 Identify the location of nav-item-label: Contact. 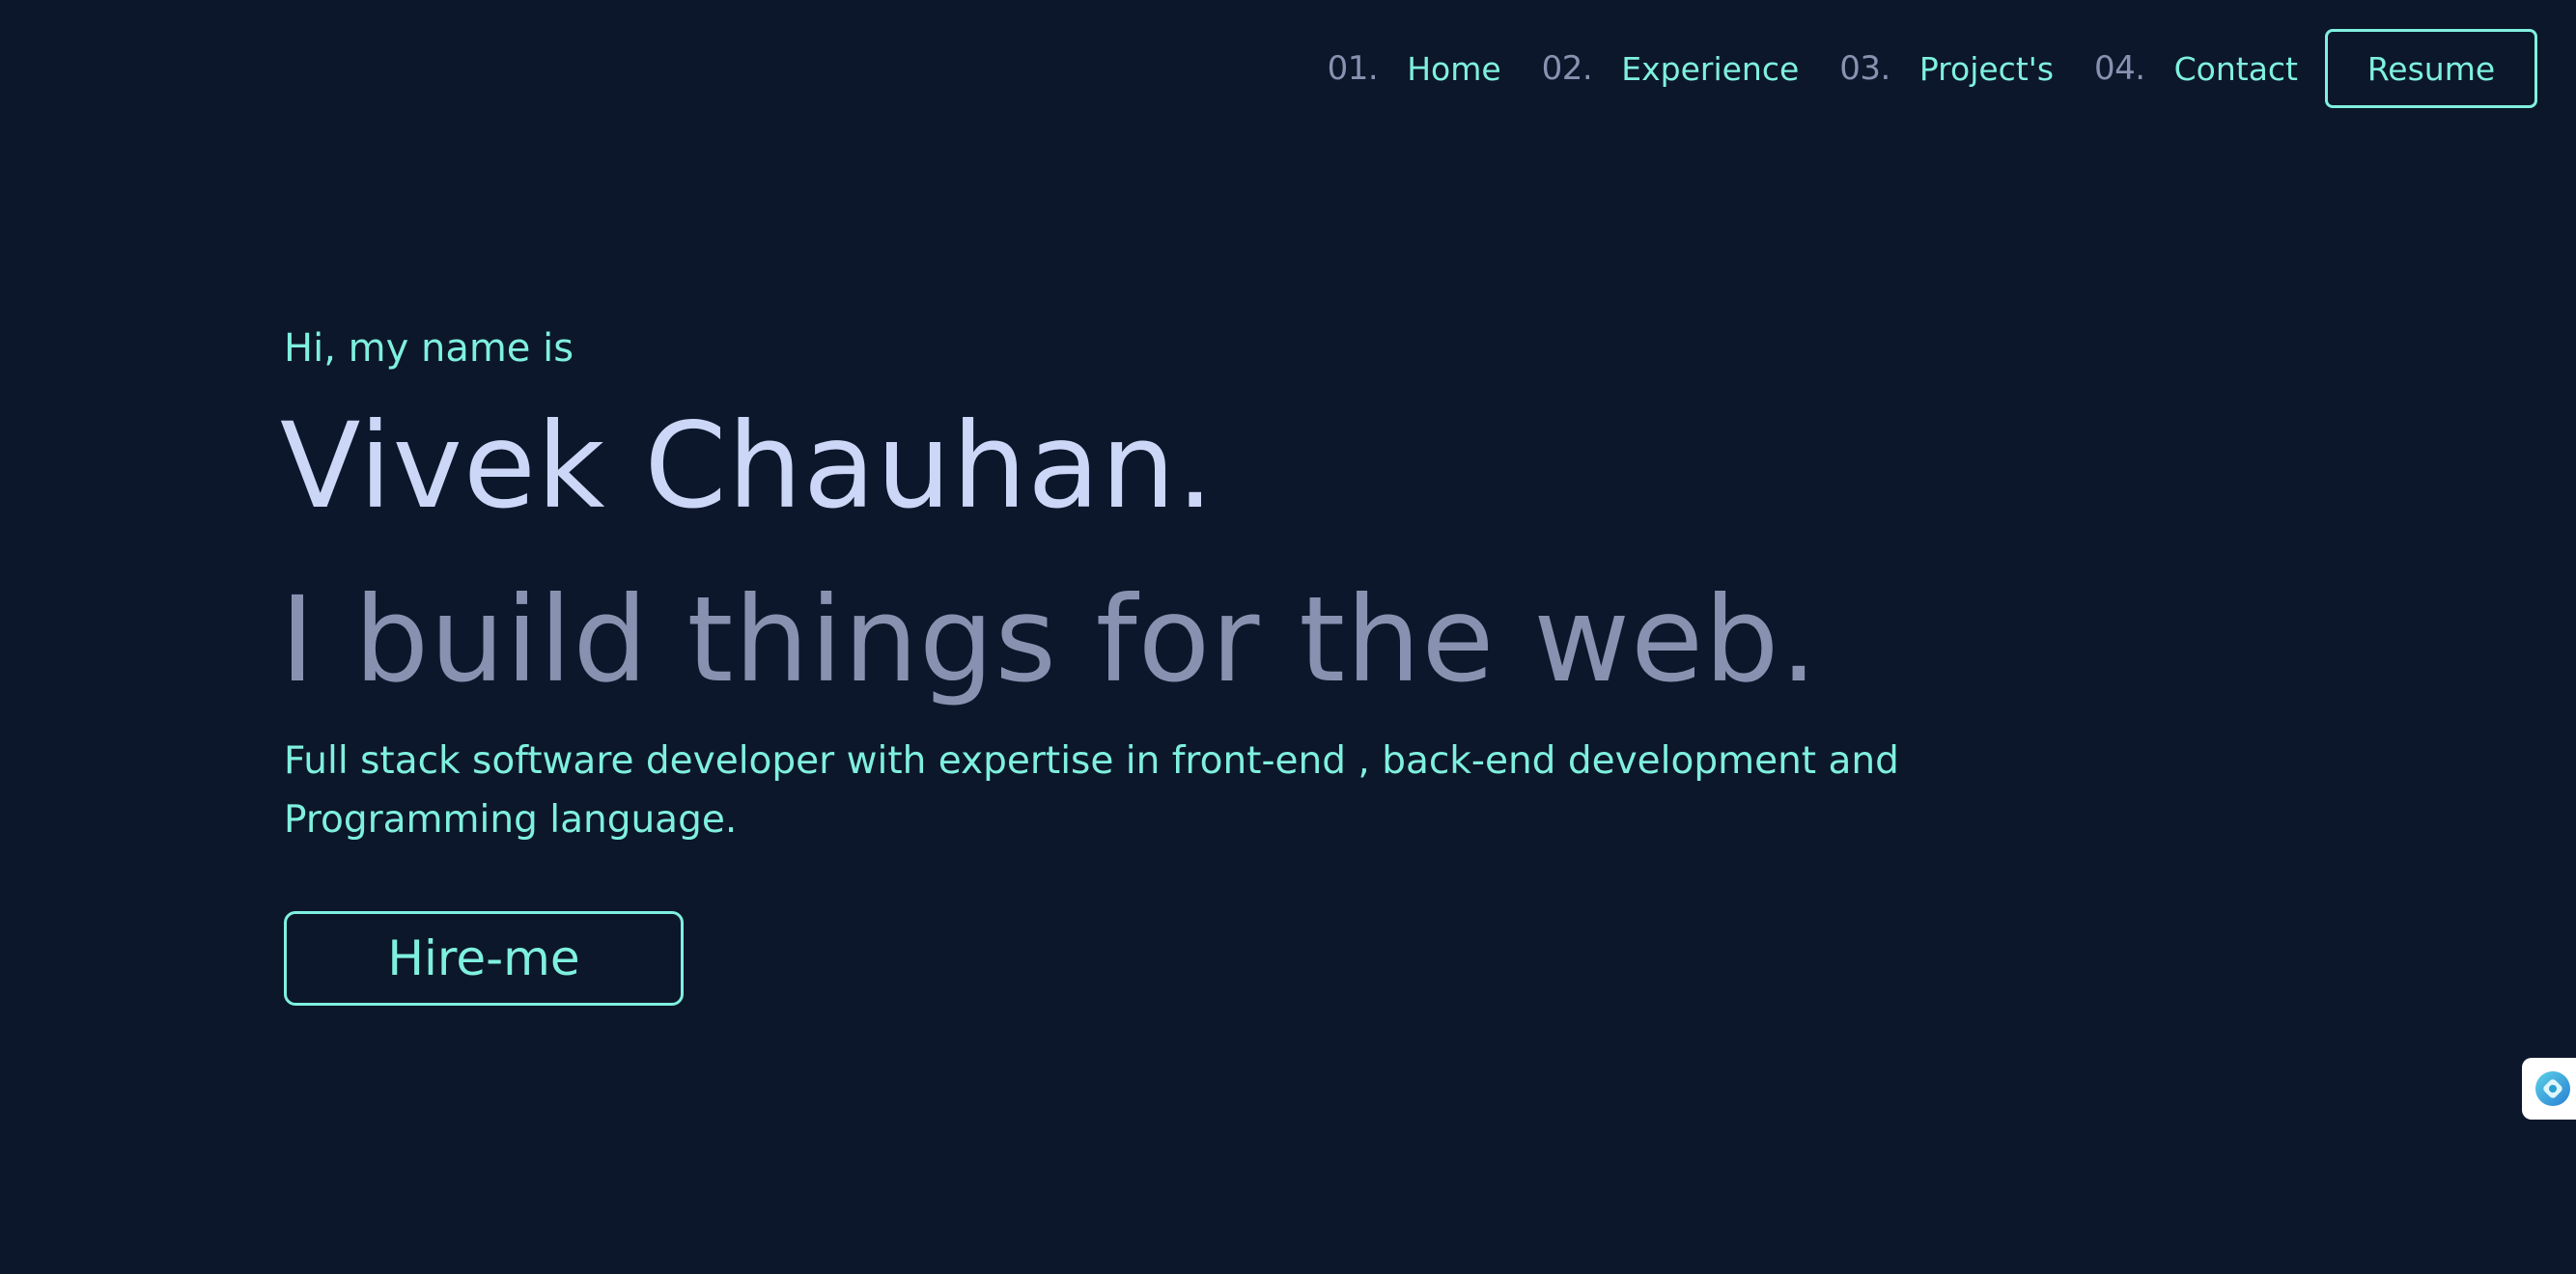
(2235, 68).